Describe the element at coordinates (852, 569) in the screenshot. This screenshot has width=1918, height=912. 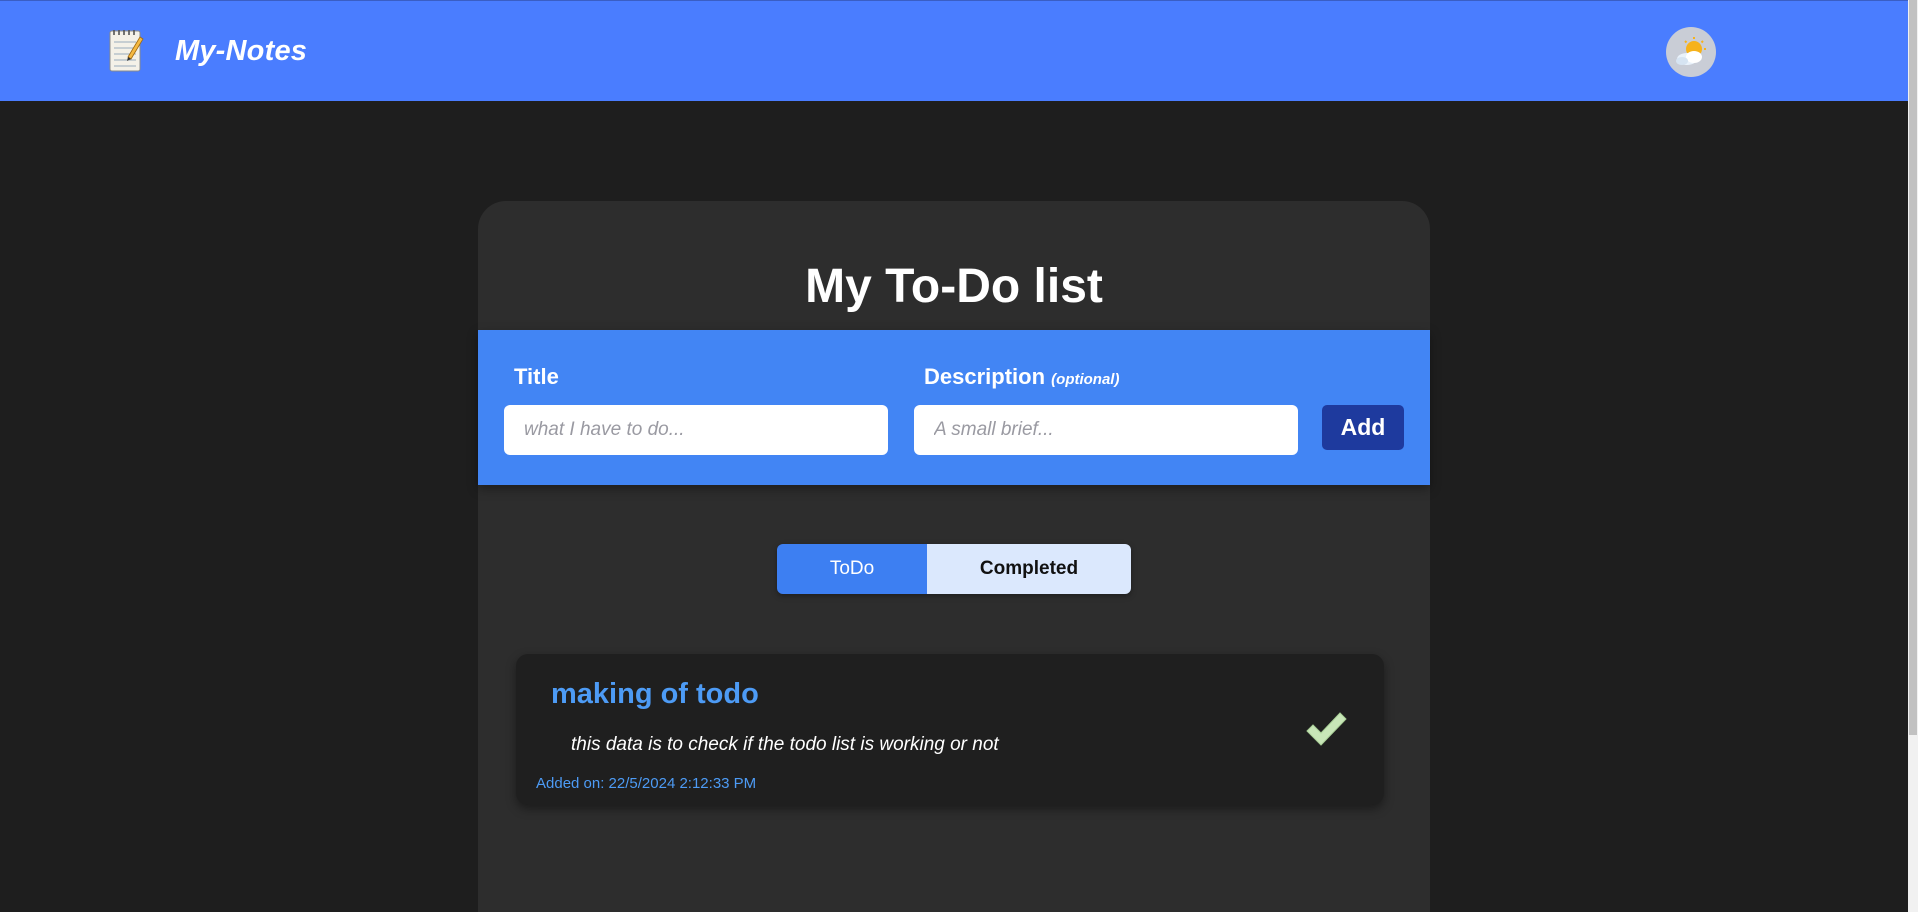
I see `tab-todo: ToDo` at that location.